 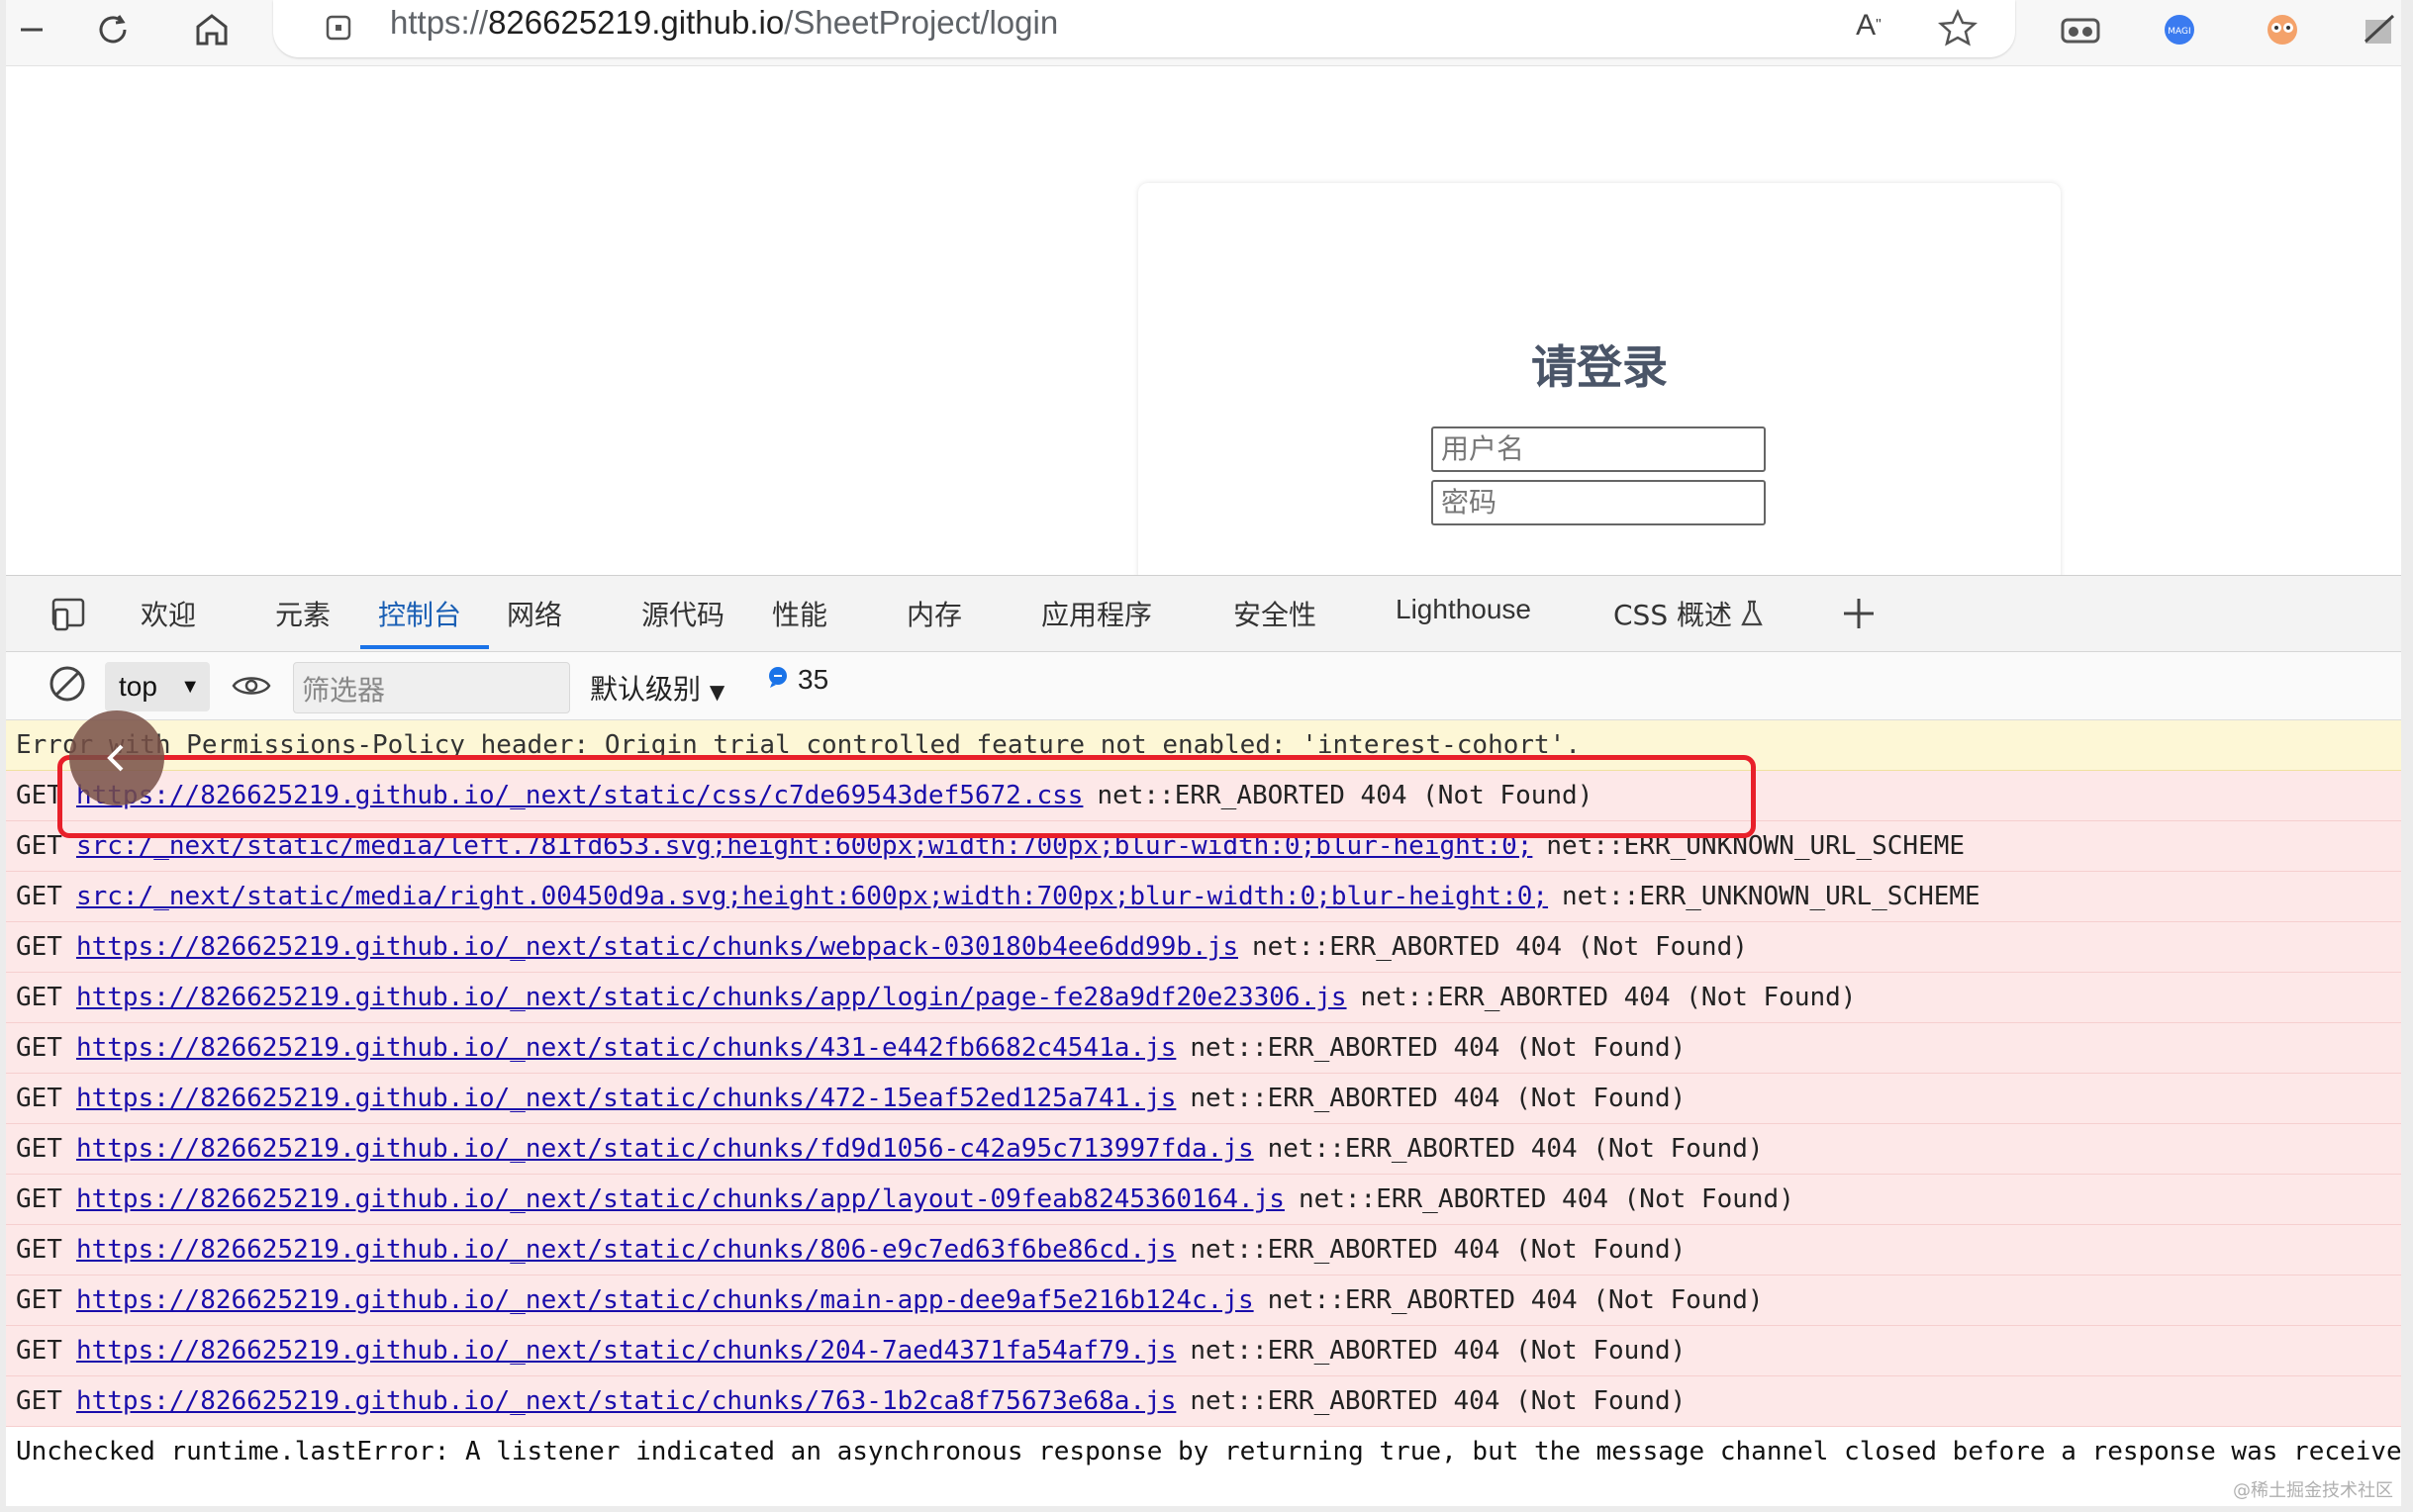 I want to click on tab-console: 控制台, so click(x=419, y=614).